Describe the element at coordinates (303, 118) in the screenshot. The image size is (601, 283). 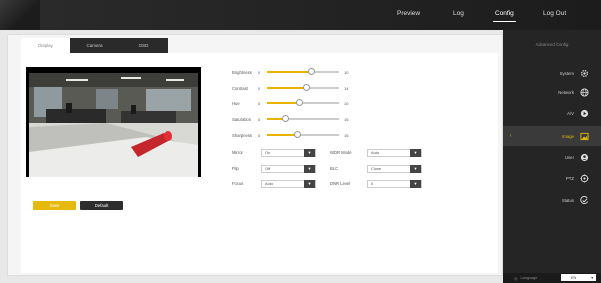
I see `saturation-slider` at that location.